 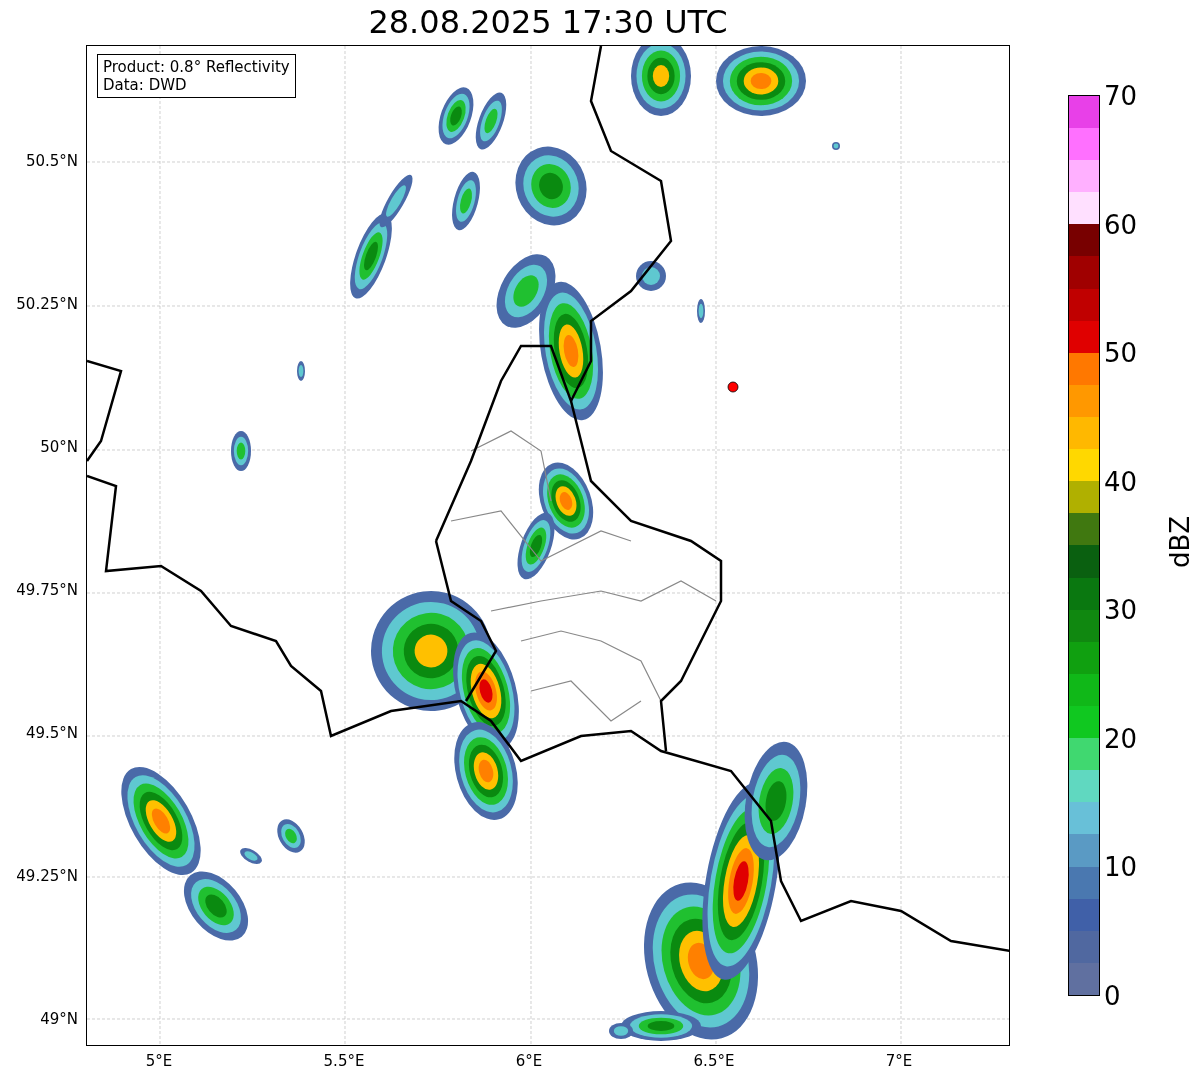 What do you see at coordinates (59, 447) in the screenshot?
I see `latitude-label: 50°N` at bounding box center [59, 447].